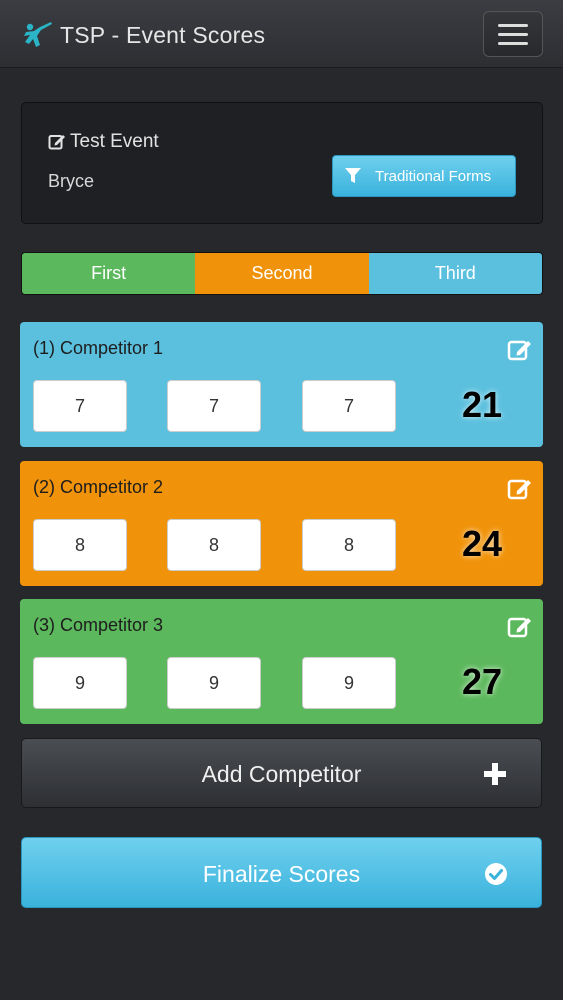 This screenshot has width=563, height=1000. I want to click on filter-label: Traditional Forms, so click(433, 176).